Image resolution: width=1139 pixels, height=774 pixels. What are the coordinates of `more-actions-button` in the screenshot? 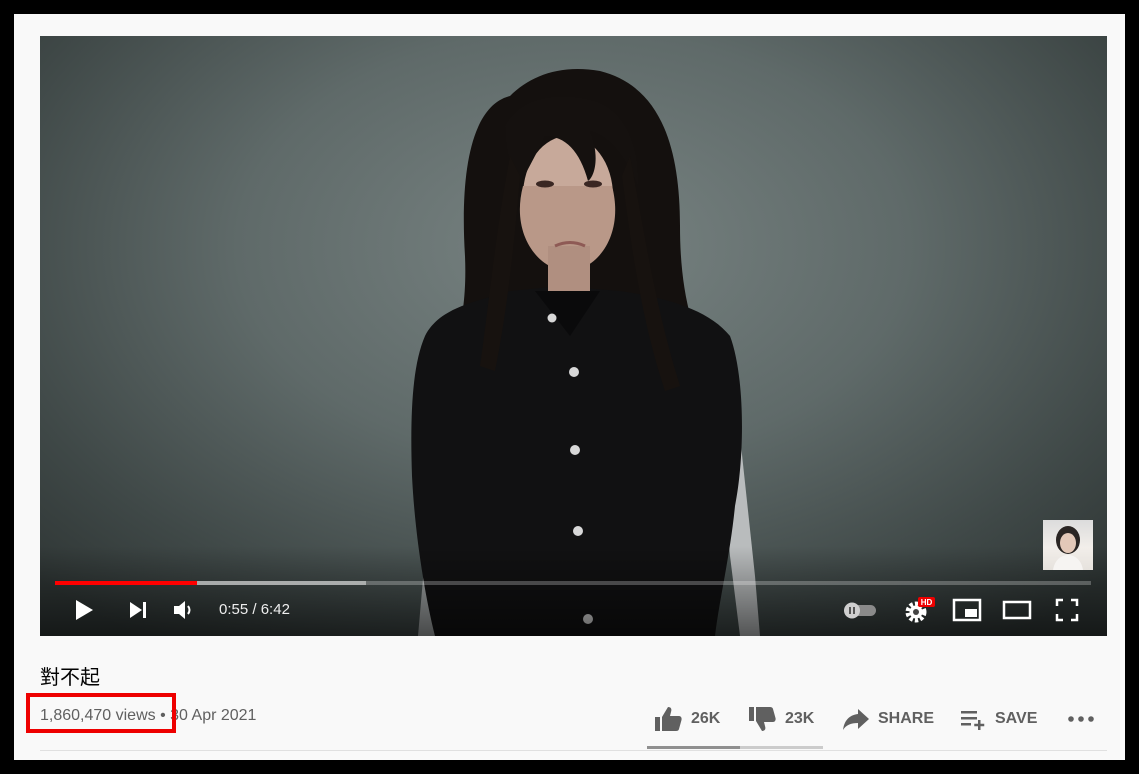 It's located at (1085, 719).